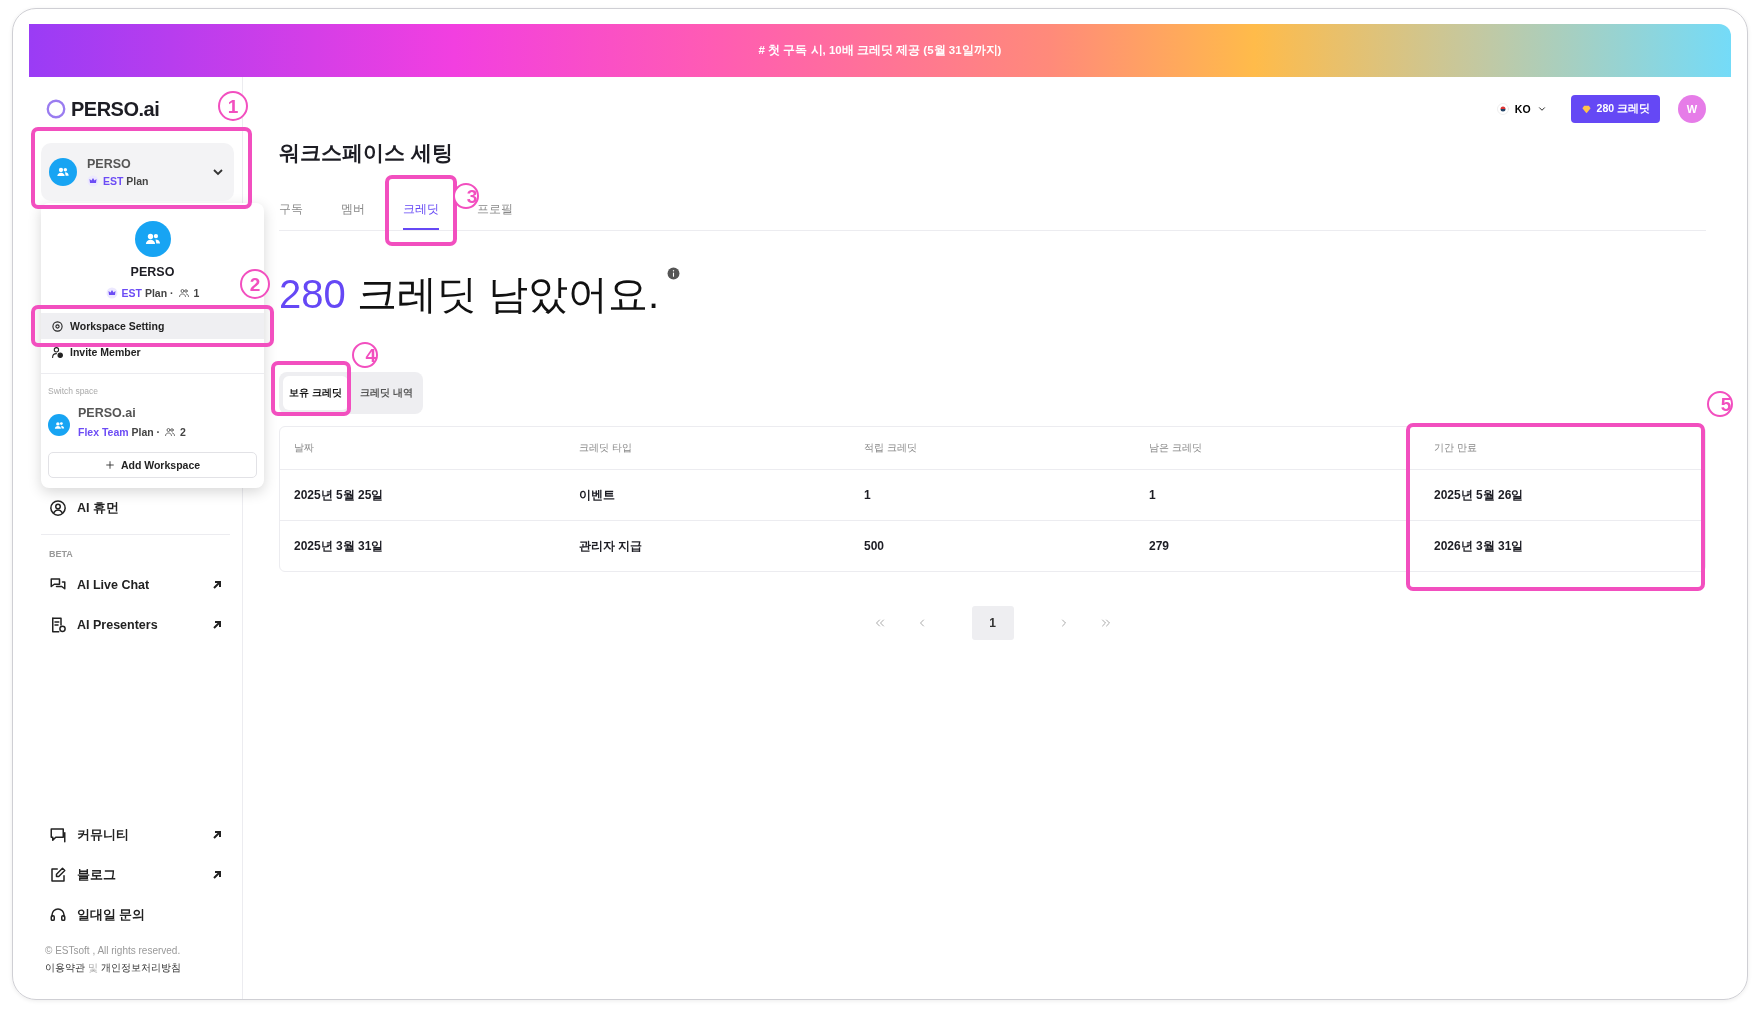 The height and width of the screenshot is (1016, 1760). Describe the element at coordinates (141, 968) in the screenshot. I see `privacy-link: 개인정보처리방침` at that location.